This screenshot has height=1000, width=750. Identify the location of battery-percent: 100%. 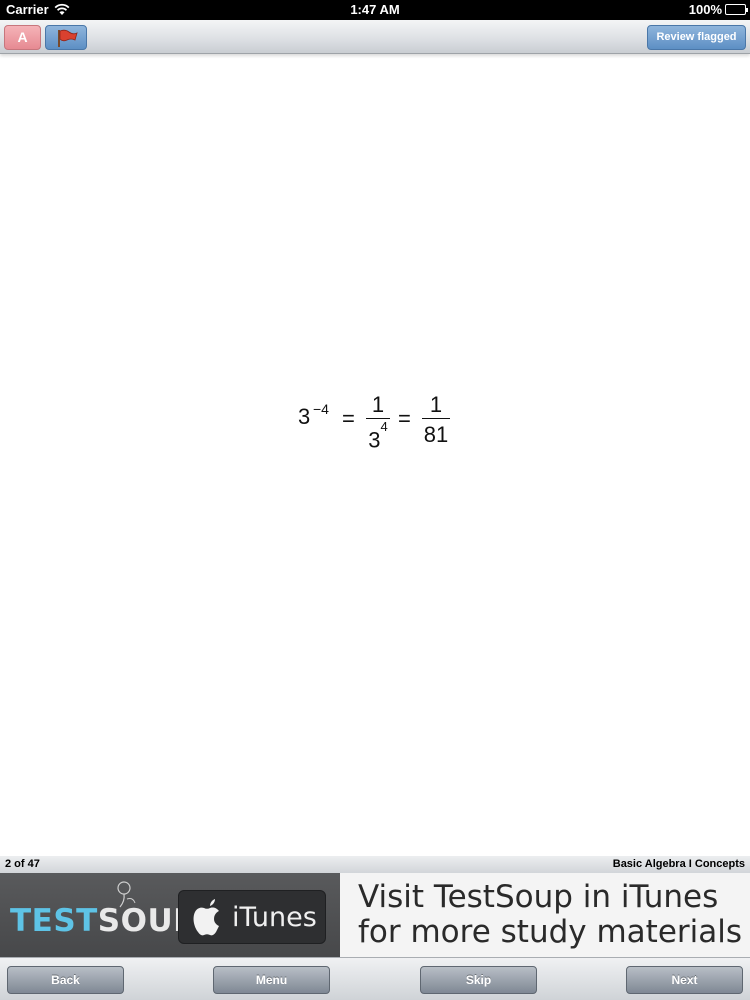
(705, 9).